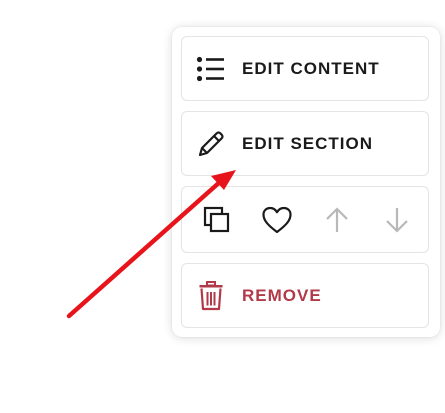 The image size is (445, 413). Describe the element at coordinates (211, 295) in the screenshot. I see `trash-icon` at that location.